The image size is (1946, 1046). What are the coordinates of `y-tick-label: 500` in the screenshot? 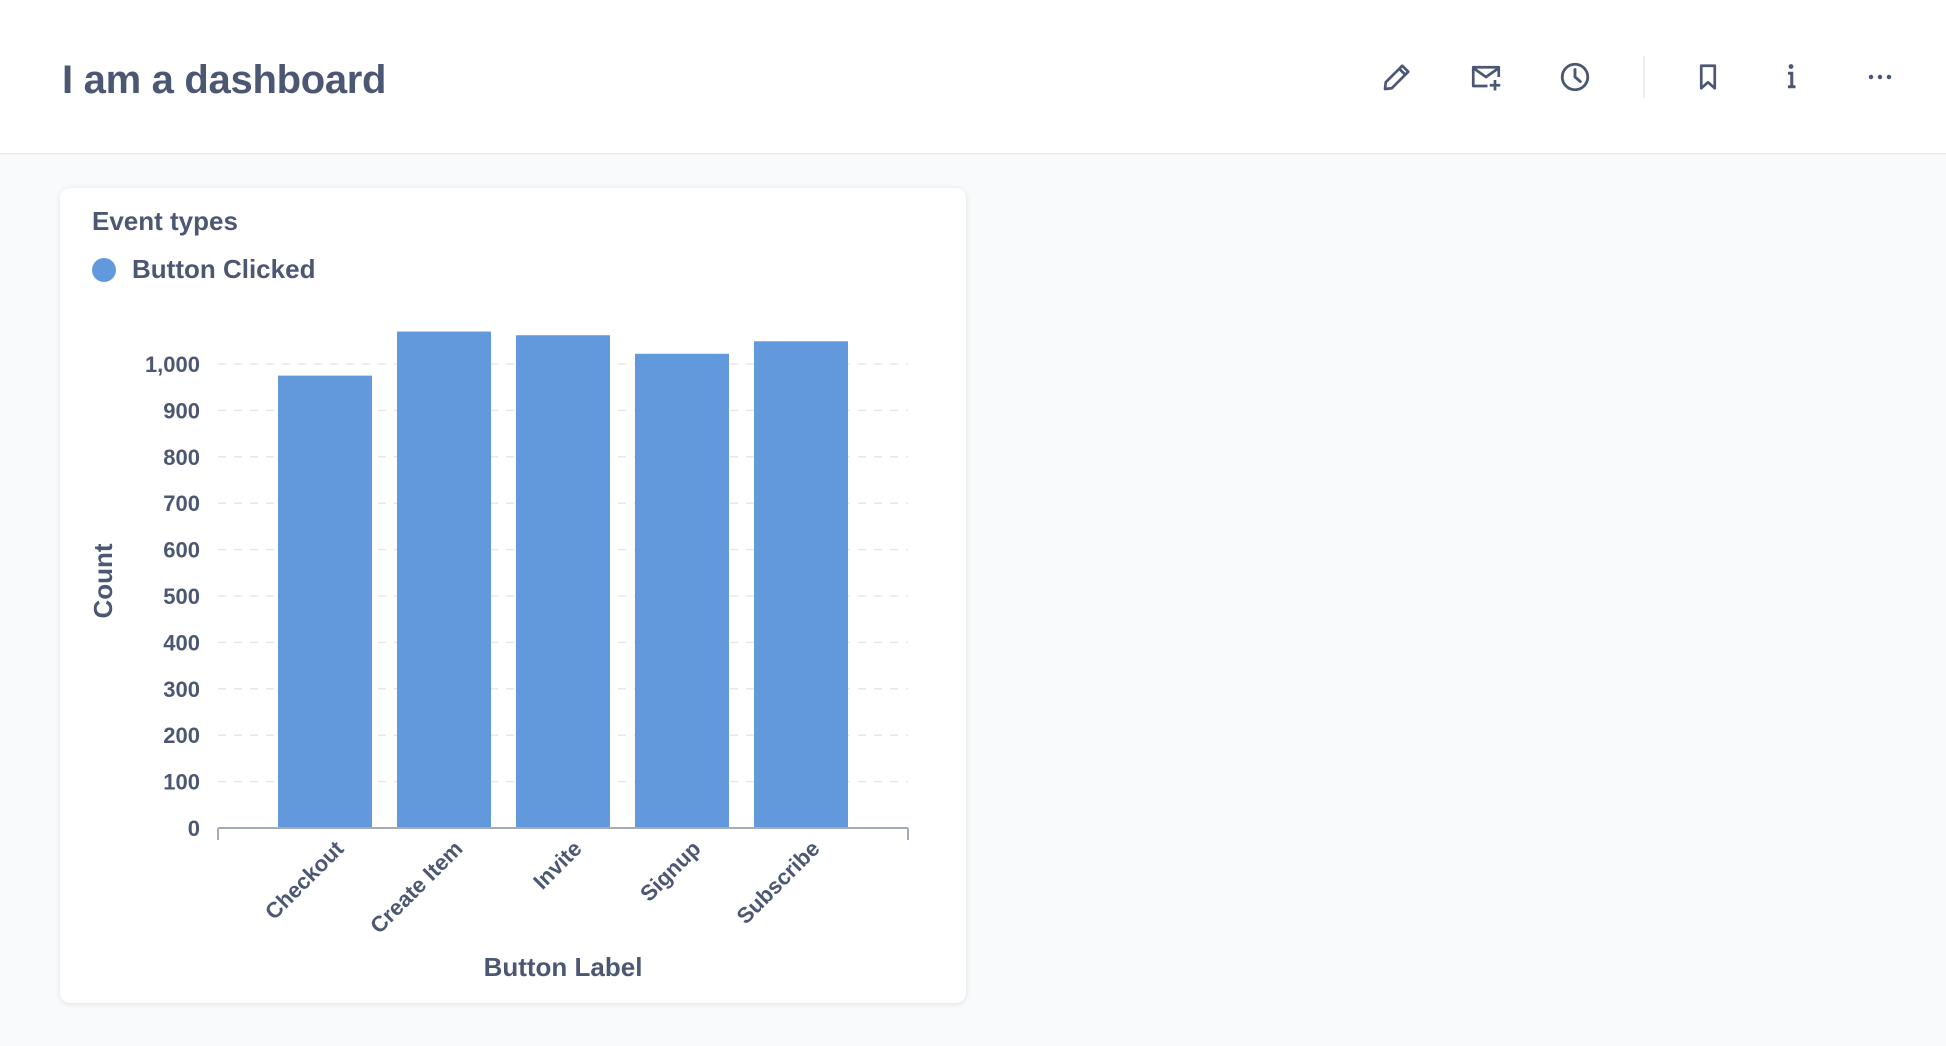 It's located at (181, 596).